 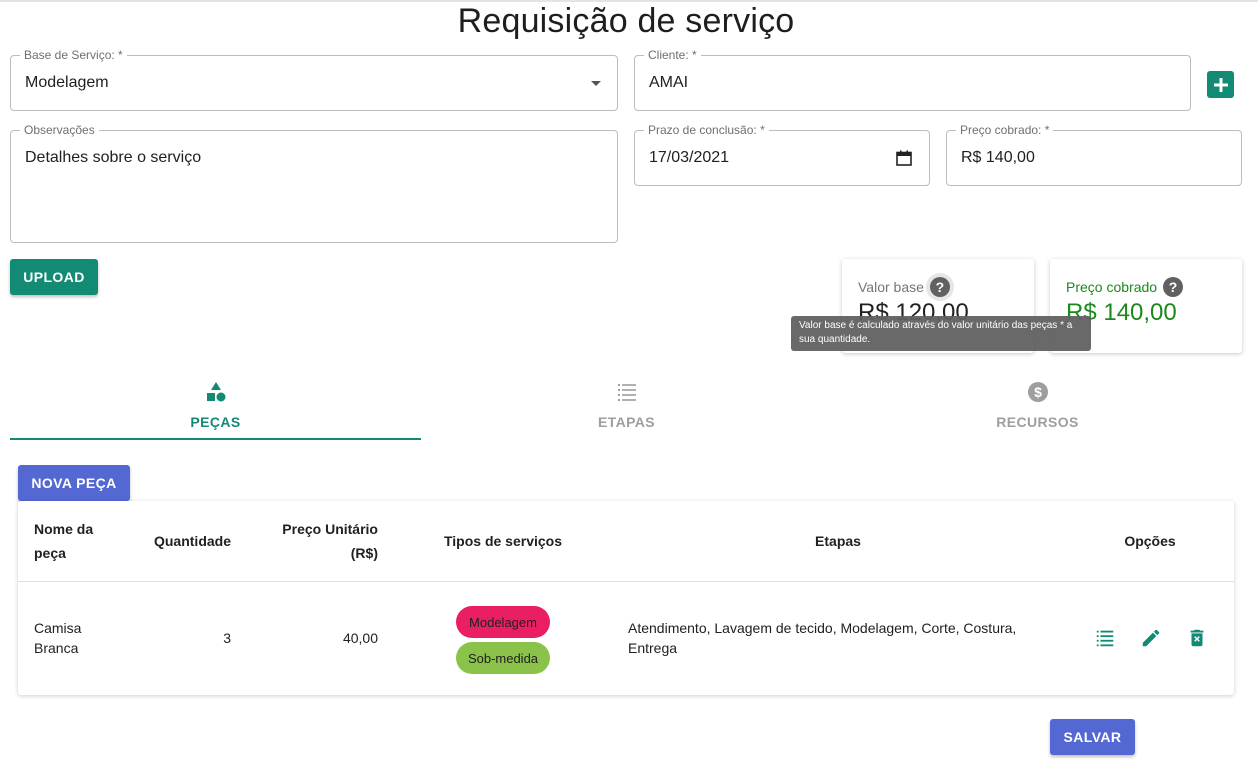 I want to click on observacoes-value: Detalhes sobre o serviço, so click(x=113, y=157).